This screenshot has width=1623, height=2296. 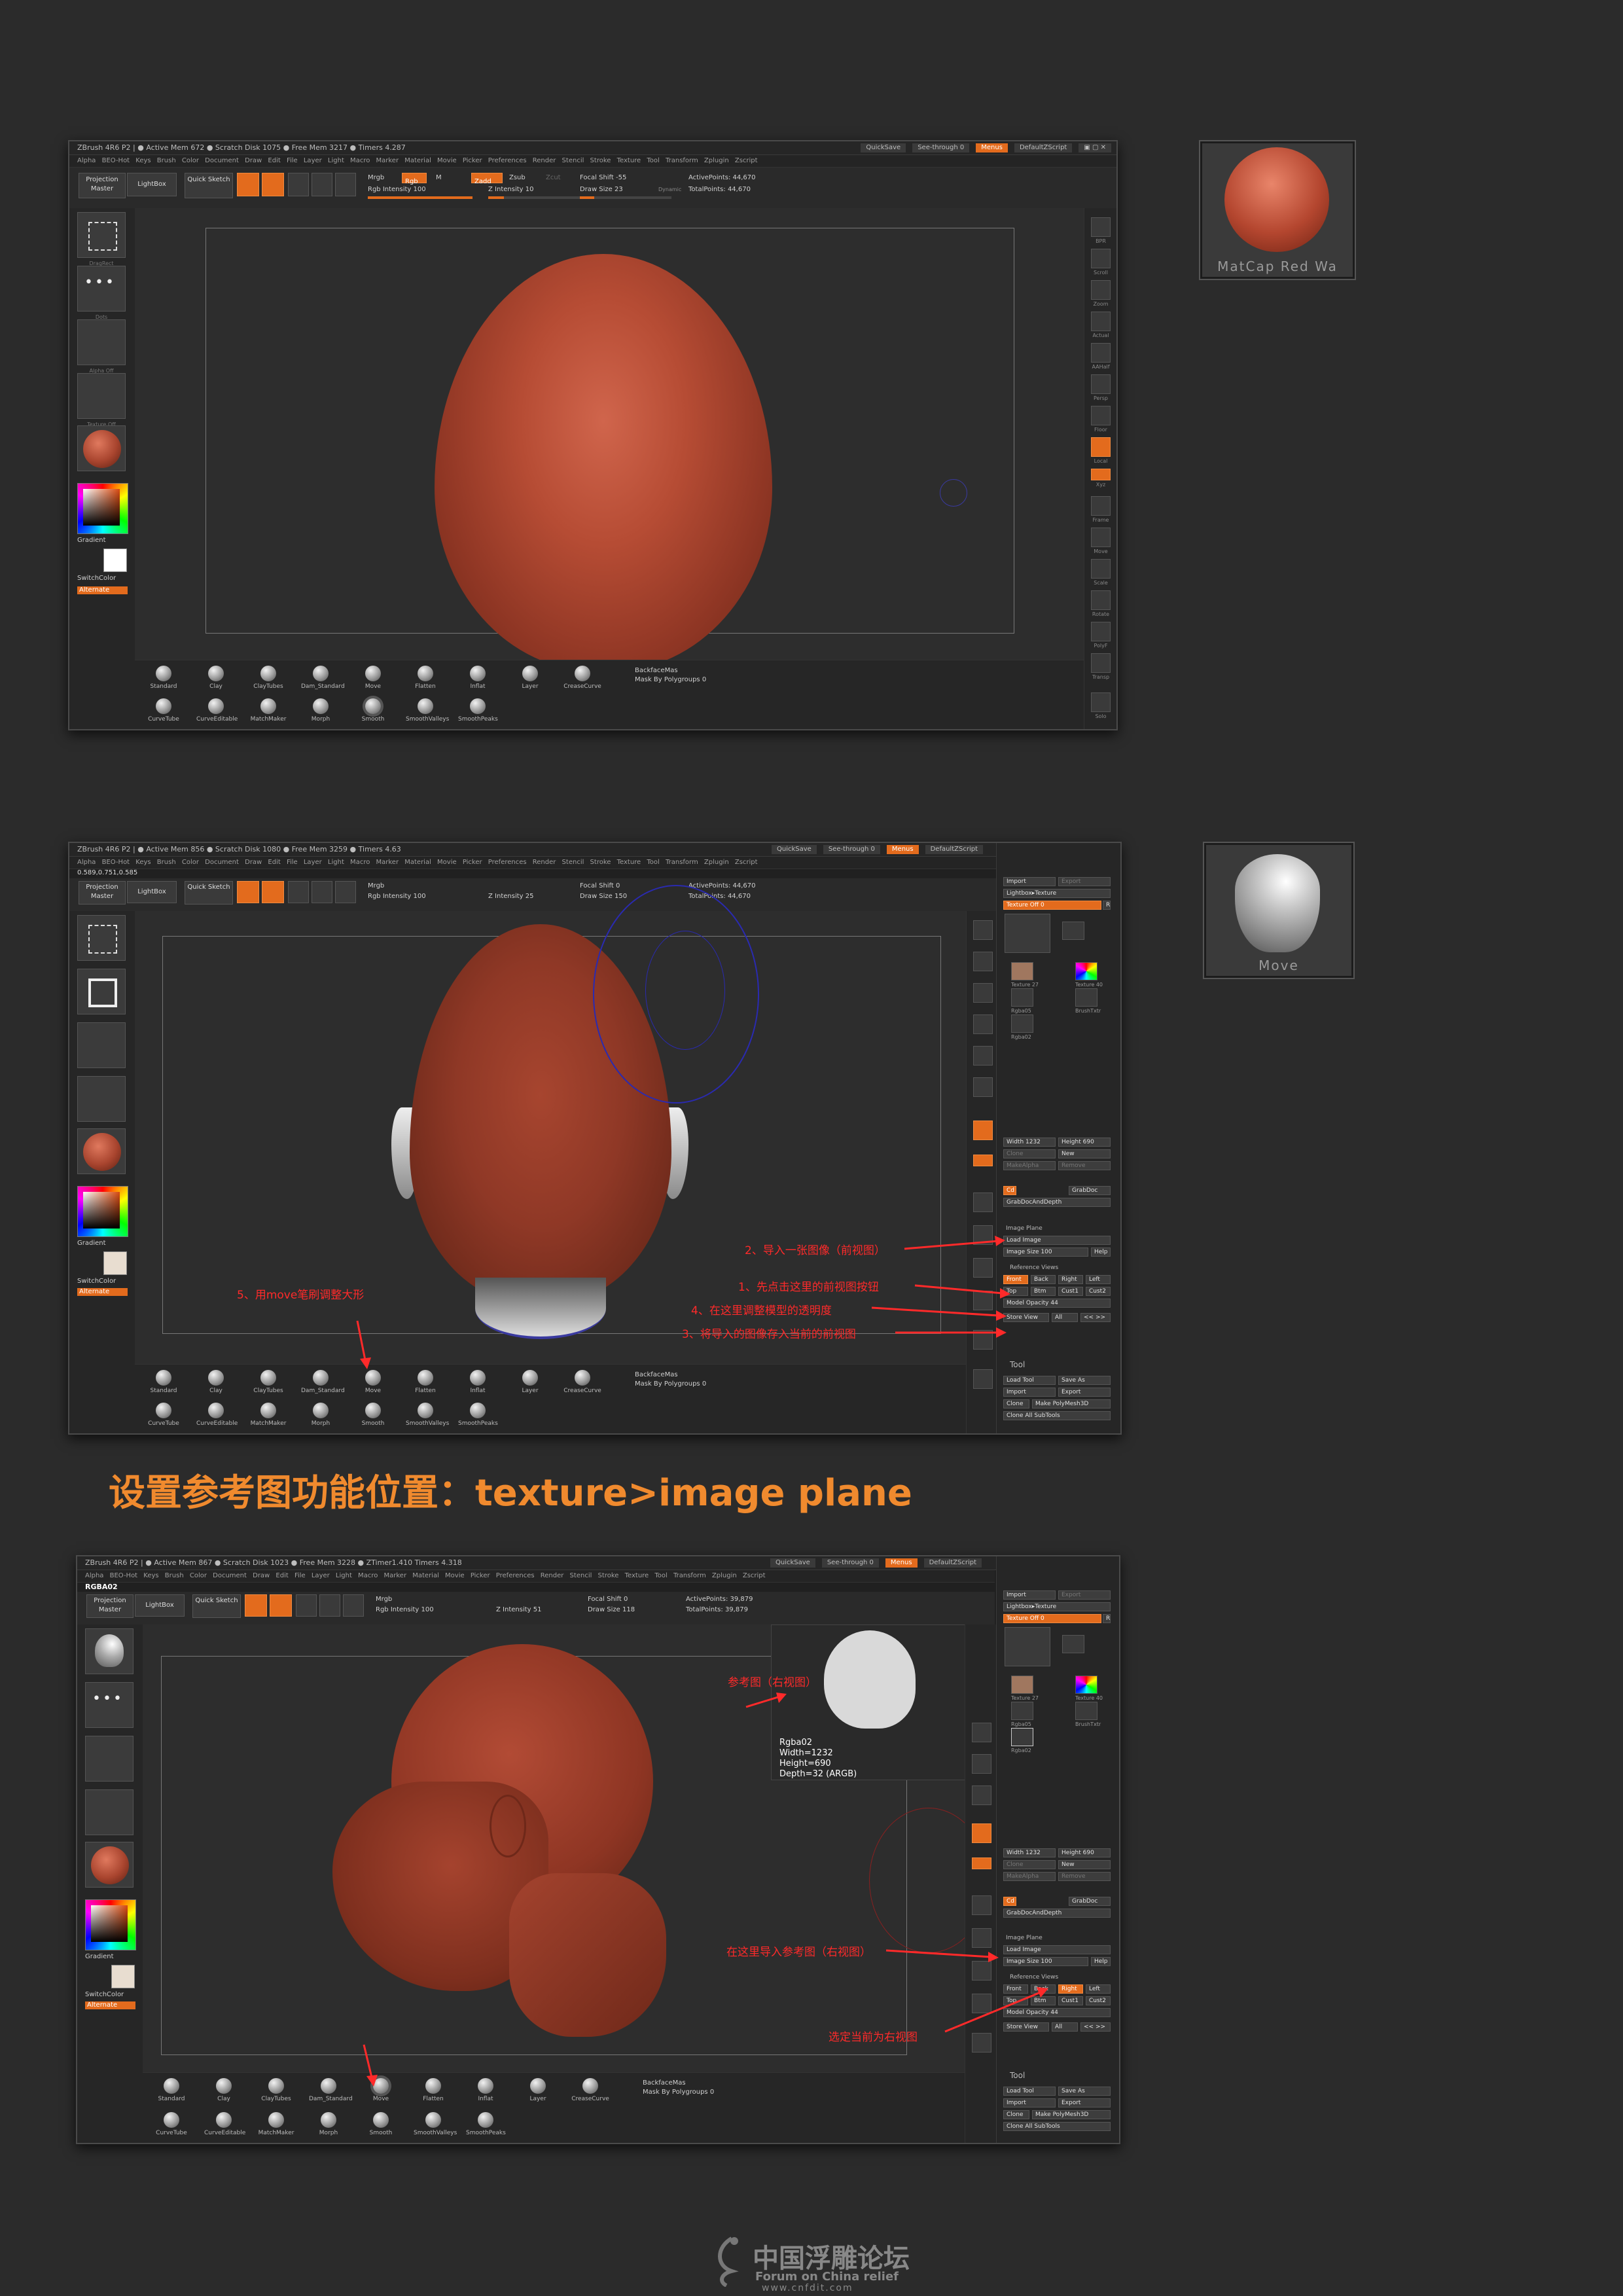 What do you see at coordinates (273, 185) in the screenshot?
I see `draw-button` at bounding box center [273, 185].